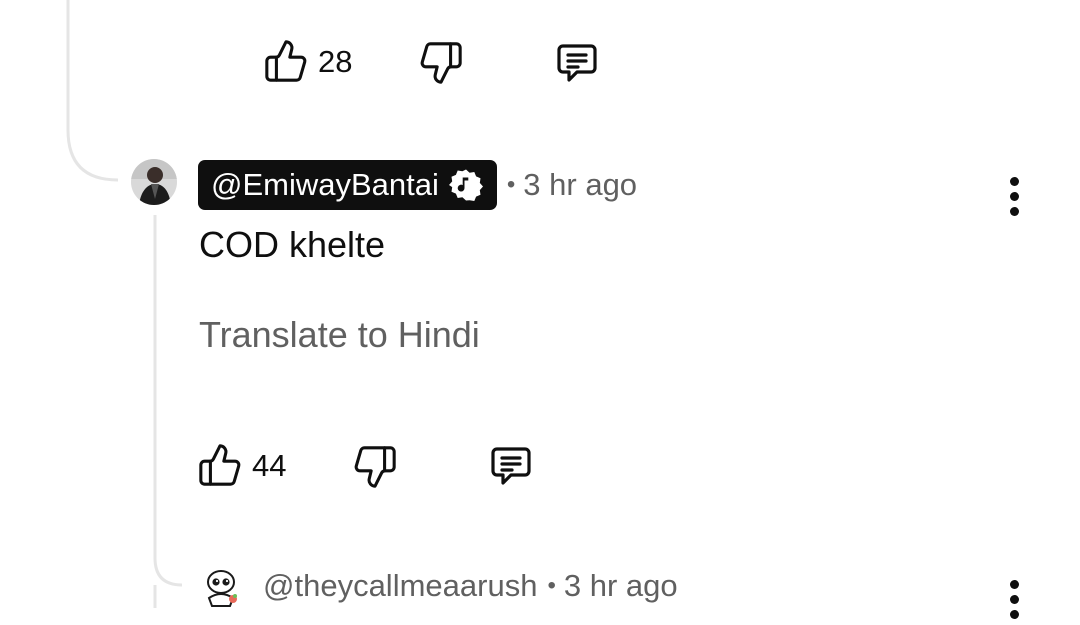  What do you see at coordinates (620, 585) in the screenshot?
I see `next-reply-timestamp: 3 hr ago` at bounding box center [620, 585].